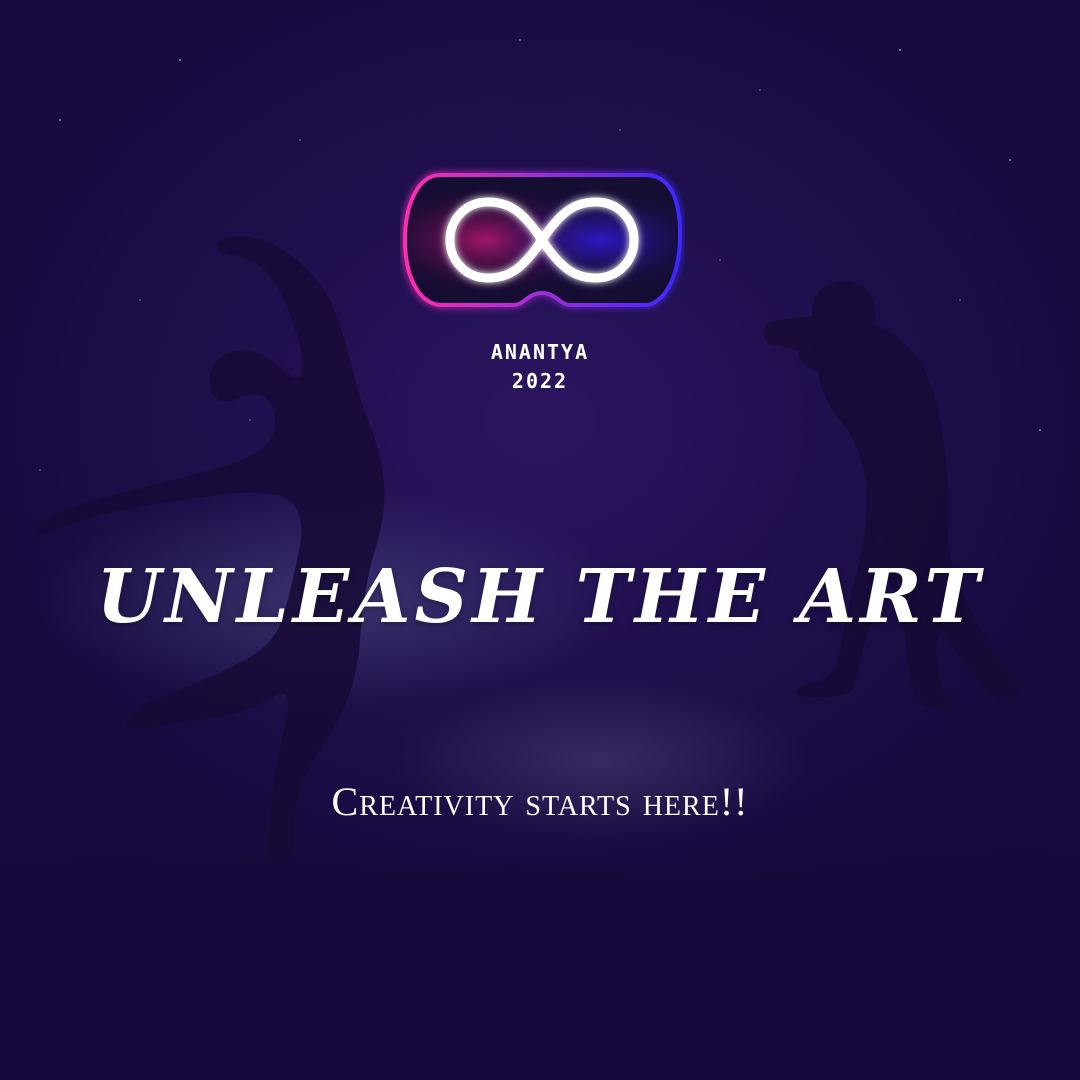 The width and height of the screenshot is (1080, 1080). I want to click on brand-name: ANANTYA, so click(540, 352).